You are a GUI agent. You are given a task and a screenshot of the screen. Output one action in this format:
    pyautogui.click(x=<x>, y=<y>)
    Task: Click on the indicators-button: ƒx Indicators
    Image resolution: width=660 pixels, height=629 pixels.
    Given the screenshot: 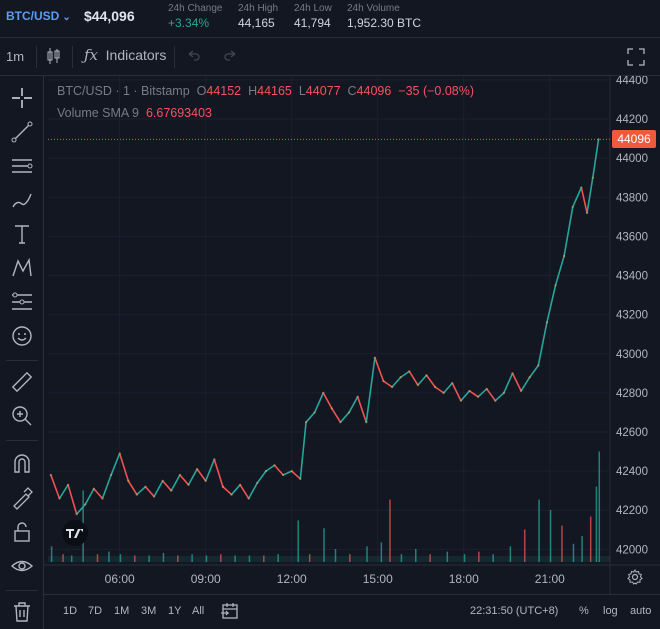 What is the action you would take?
    pyautogui.click(x=125, y=55)
    